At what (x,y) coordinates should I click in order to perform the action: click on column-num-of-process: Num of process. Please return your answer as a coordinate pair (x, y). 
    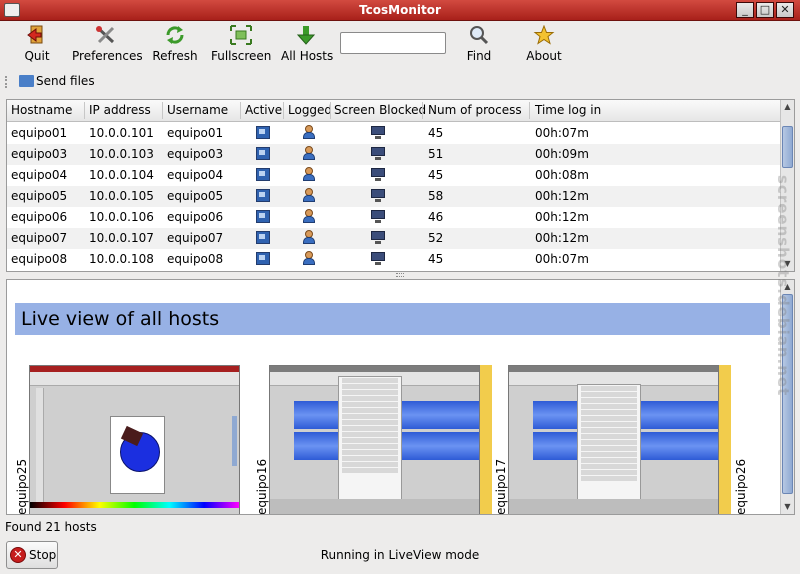
    Looking at the image, I should click on (475, 110).